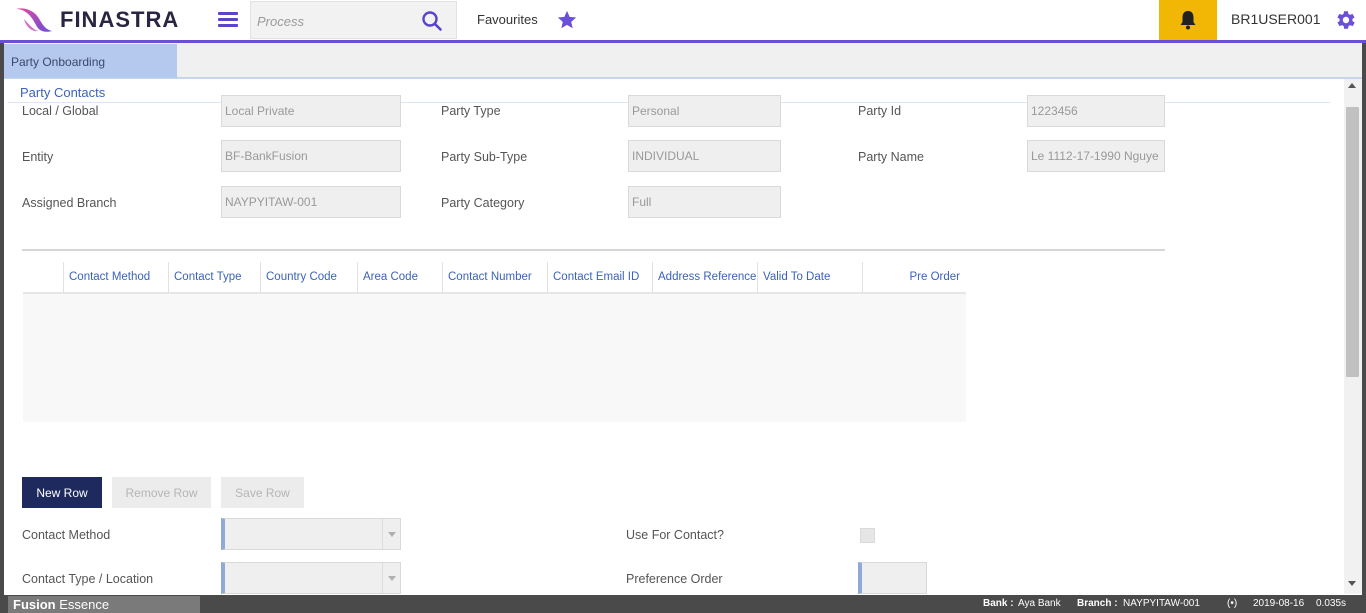 The height and width of the screenshot is (613, 1366). Describe the element at coordinates (1279, 603) in the screenshot. I see `status-date: 2019-08-16` at that location.